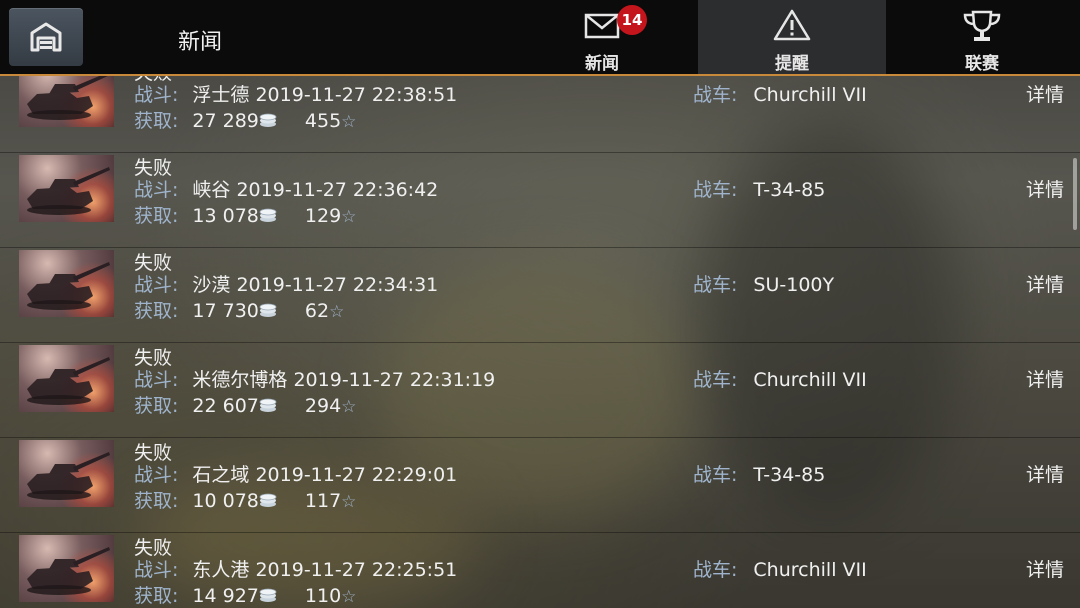  What do you see at coordinates (211, 190) in the screenshot?
I see `map-name: 峡谷` at bounding box center [211, 190].